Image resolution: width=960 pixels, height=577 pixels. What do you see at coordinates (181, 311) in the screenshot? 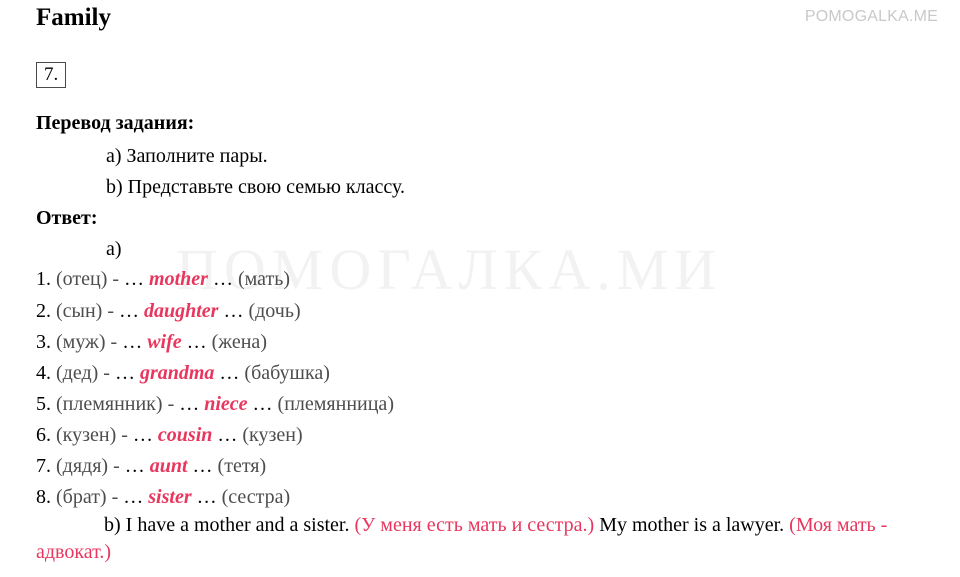
I see `pair-answer: daughter` at bounding box center [181, 311].